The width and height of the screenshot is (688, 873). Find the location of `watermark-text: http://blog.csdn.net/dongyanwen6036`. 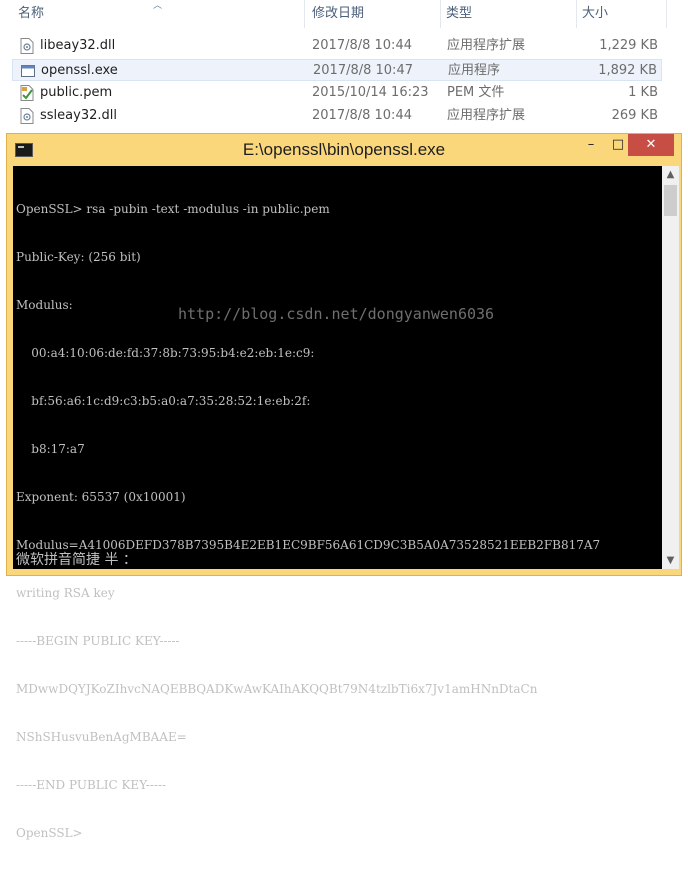

watermark-text: http://blog.csdn.net/dongyanwen6036 is located at coordinates (336, 314).